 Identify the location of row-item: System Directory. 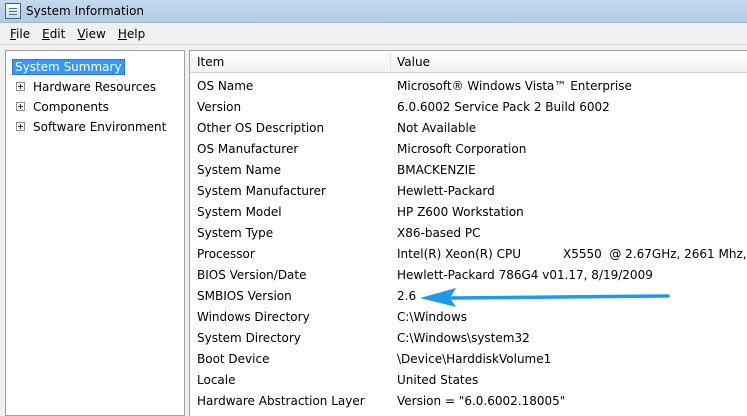
(249, 338).